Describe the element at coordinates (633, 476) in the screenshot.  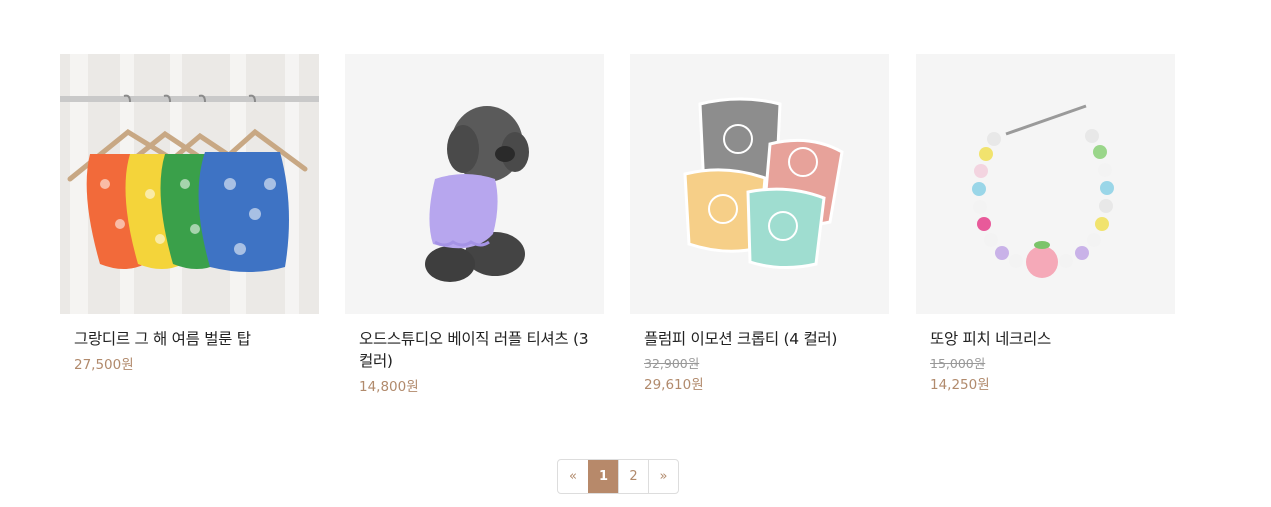
I see `pagination-page-2: 2` at that location.